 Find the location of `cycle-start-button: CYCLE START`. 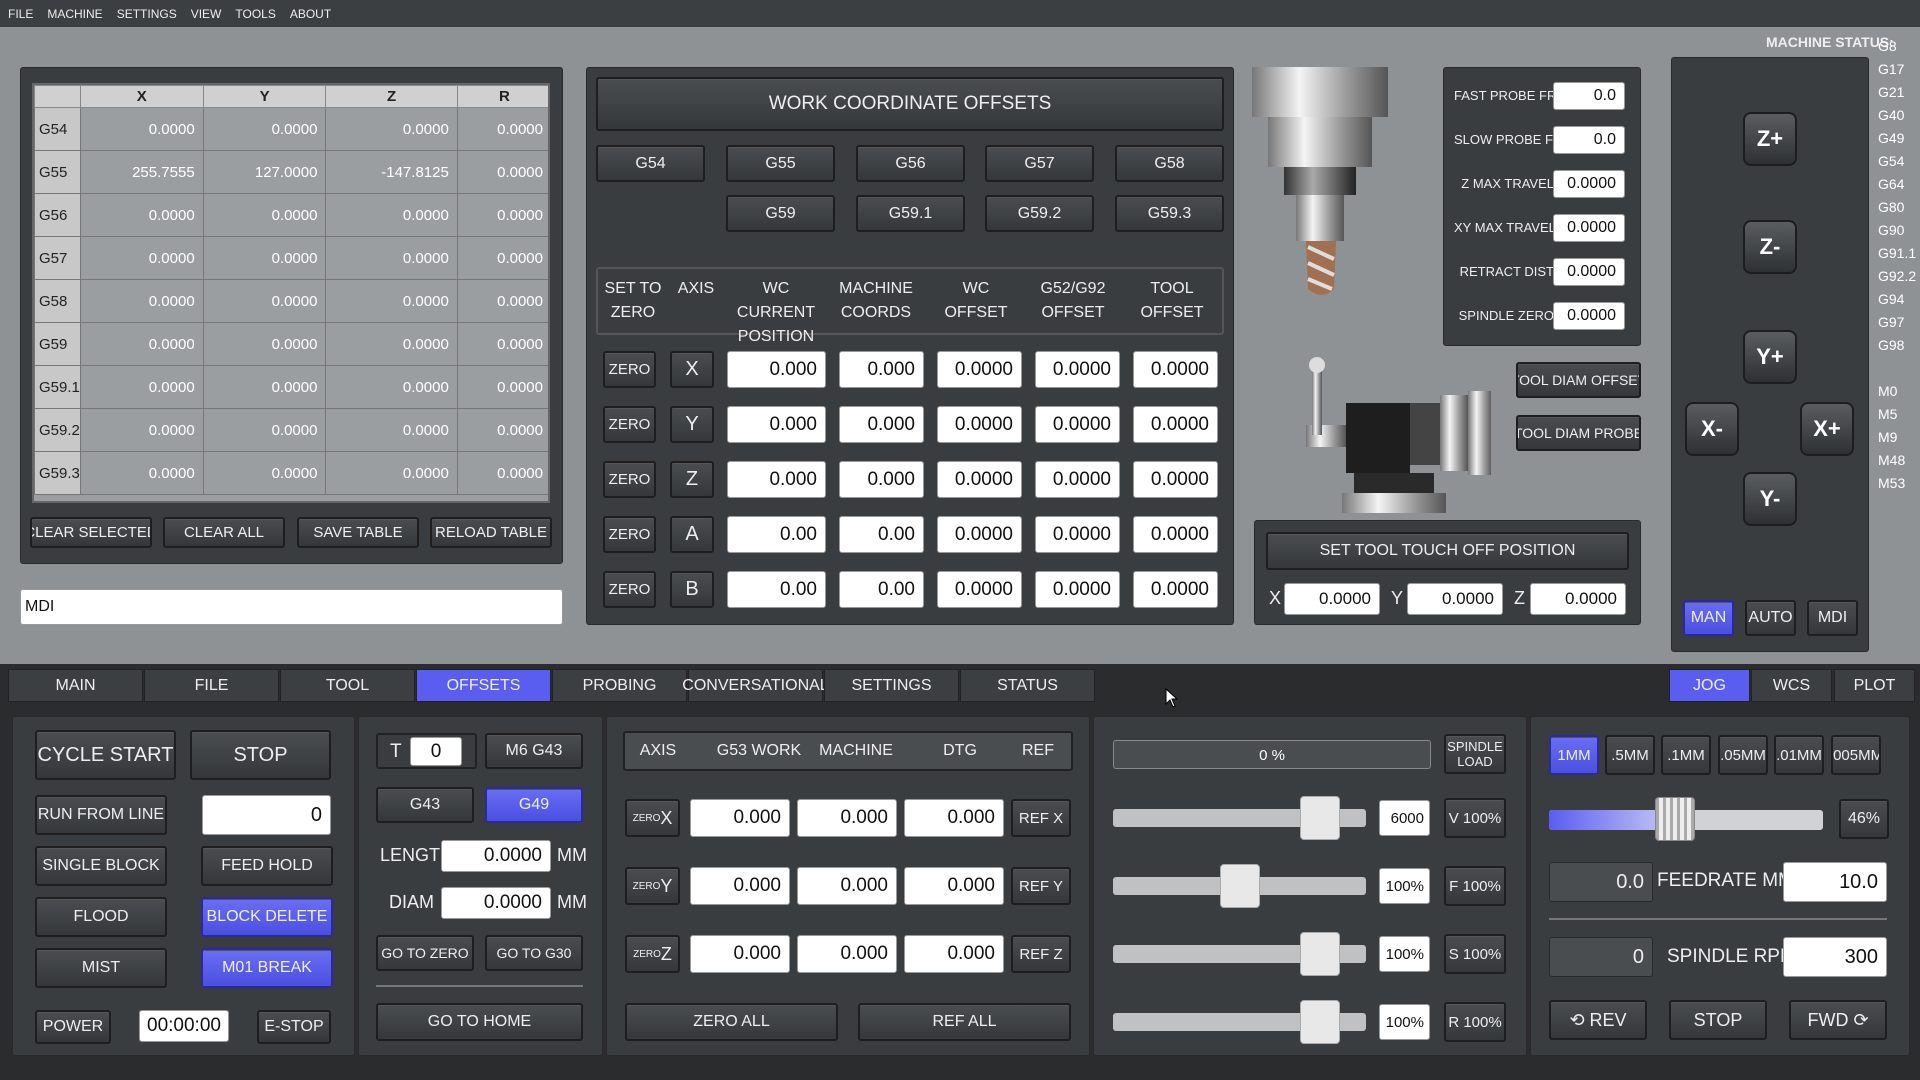

cycle-start-button: CYCLE START is located at coordinates (105, 755).